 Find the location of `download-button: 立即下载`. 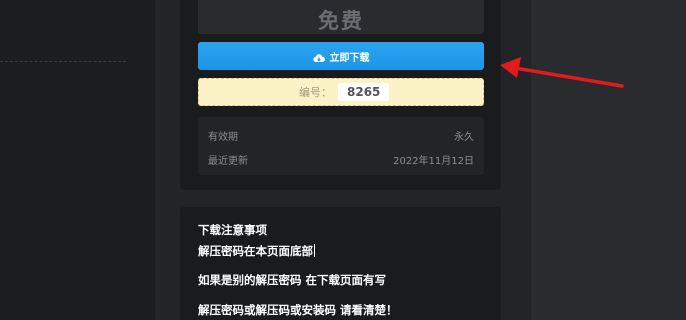

download-button: 立即下载 is located at coordinates (341, 56).